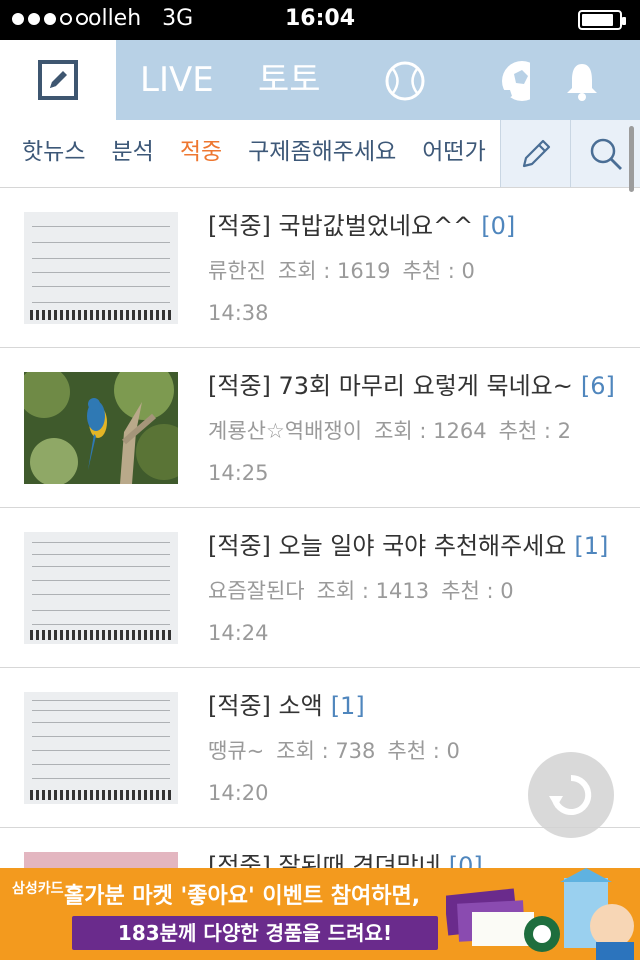 The width and height of the screenshot is (640, 960). I want to click on banner-brand: 삼성카드, so click(38, 889).